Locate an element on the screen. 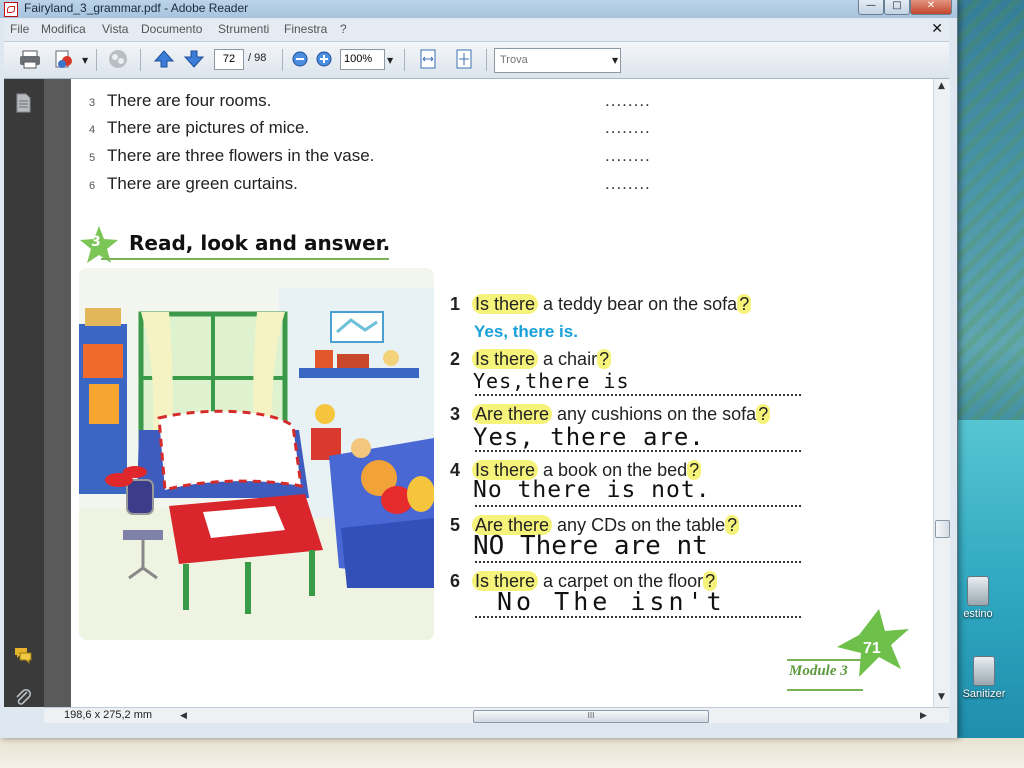 The width and height of the screenshot is (1024, 768). line-number: 3 is located at coordinates (92, 103).